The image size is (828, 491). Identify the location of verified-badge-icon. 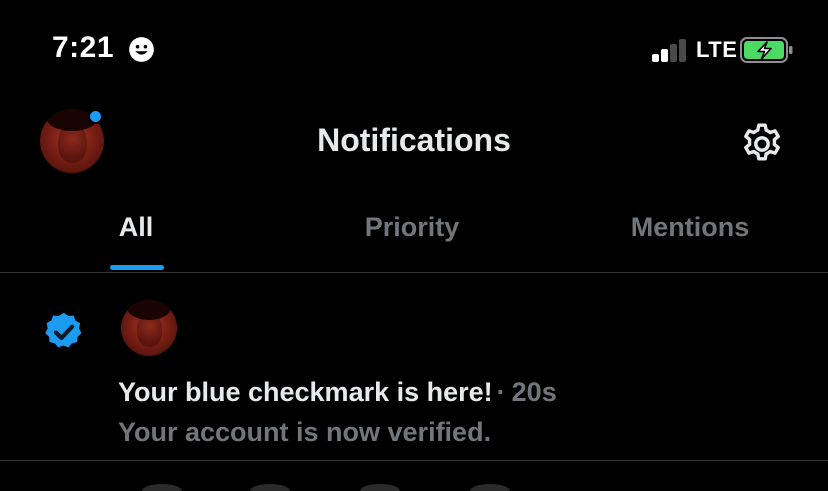
(63, 330).